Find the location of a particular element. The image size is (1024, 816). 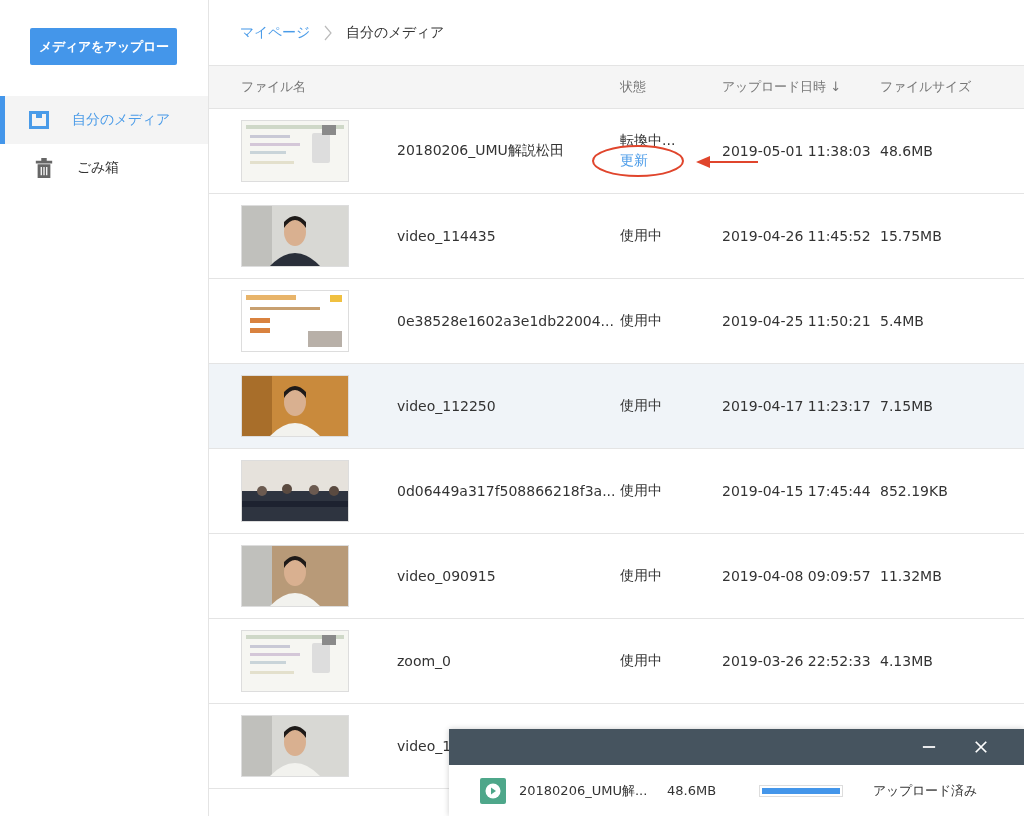

upload-date: 2019-05-01 11:38:03 is located at coordinates (797, 151).